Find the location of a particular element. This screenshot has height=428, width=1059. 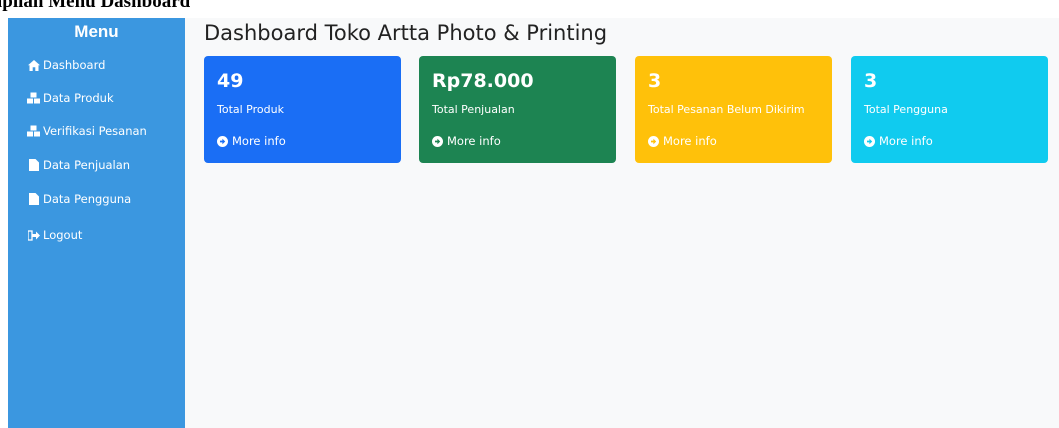

document-caption: Tampilan Menu Dashboard is located at coordinates (95, 6).